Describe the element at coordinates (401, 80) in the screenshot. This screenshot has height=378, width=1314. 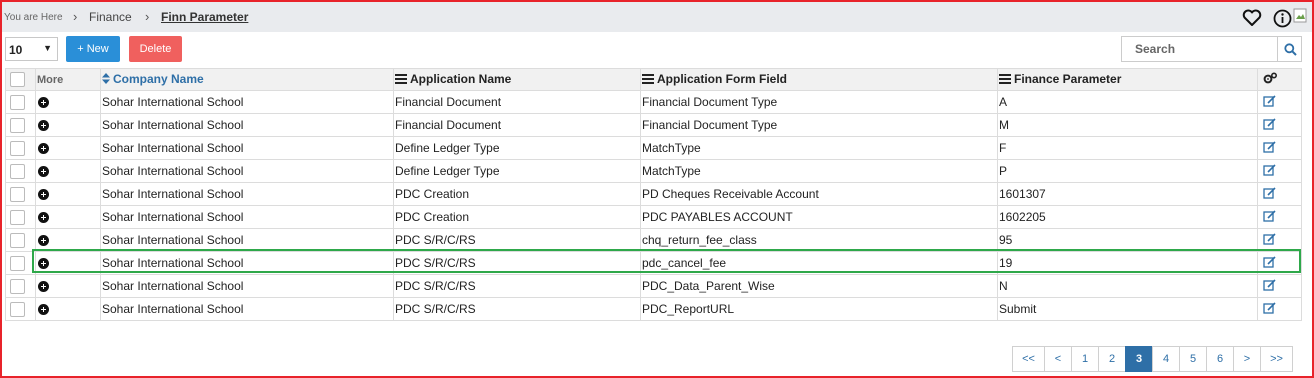
I see `list-icon` at that location.